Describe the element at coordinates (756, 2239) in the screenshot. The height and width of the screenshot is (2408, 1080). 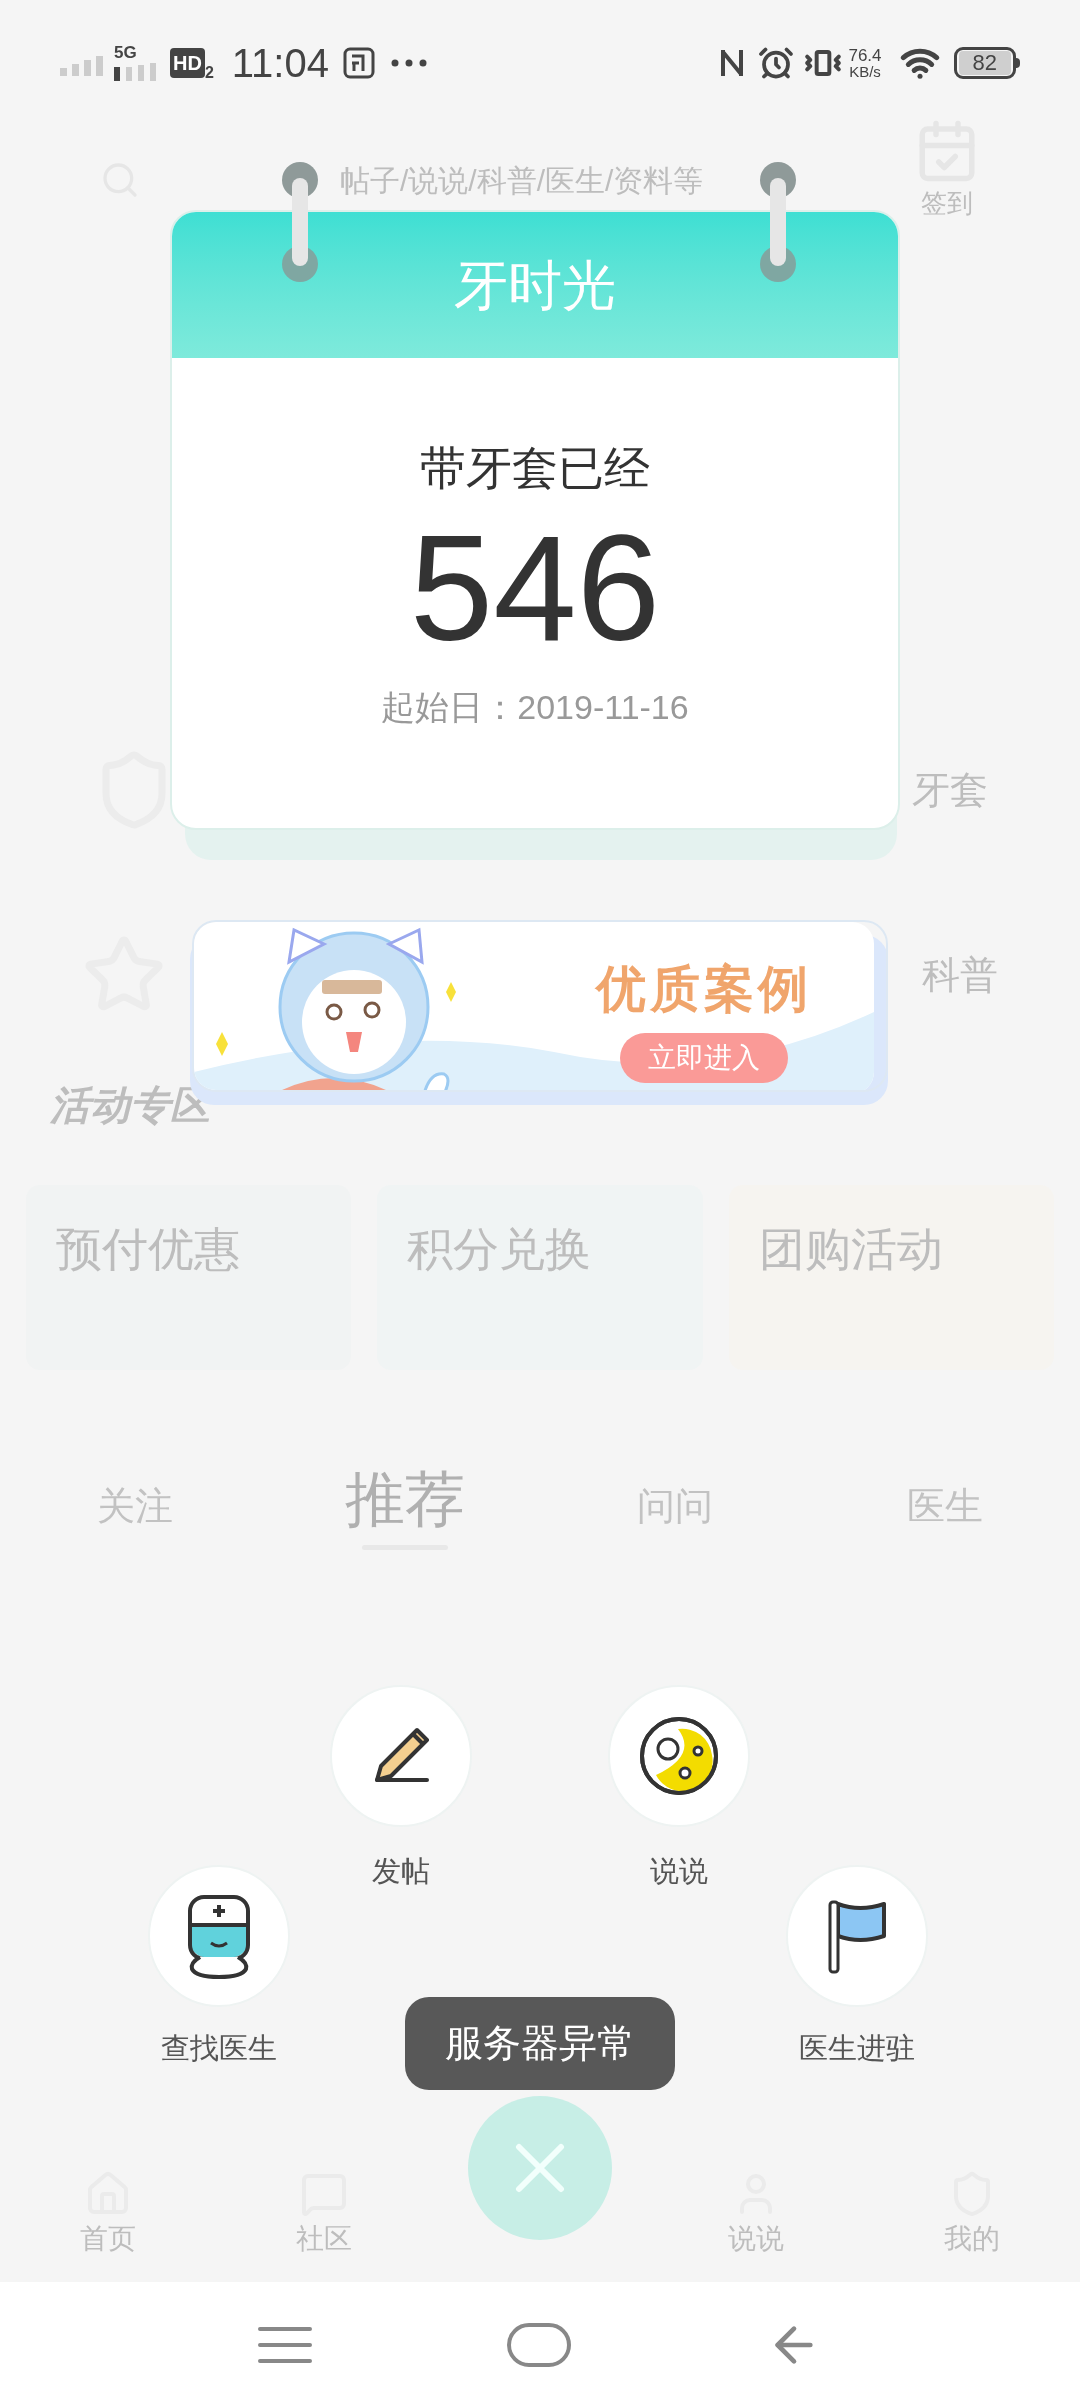
I see `nav-label: 说说` at that location.